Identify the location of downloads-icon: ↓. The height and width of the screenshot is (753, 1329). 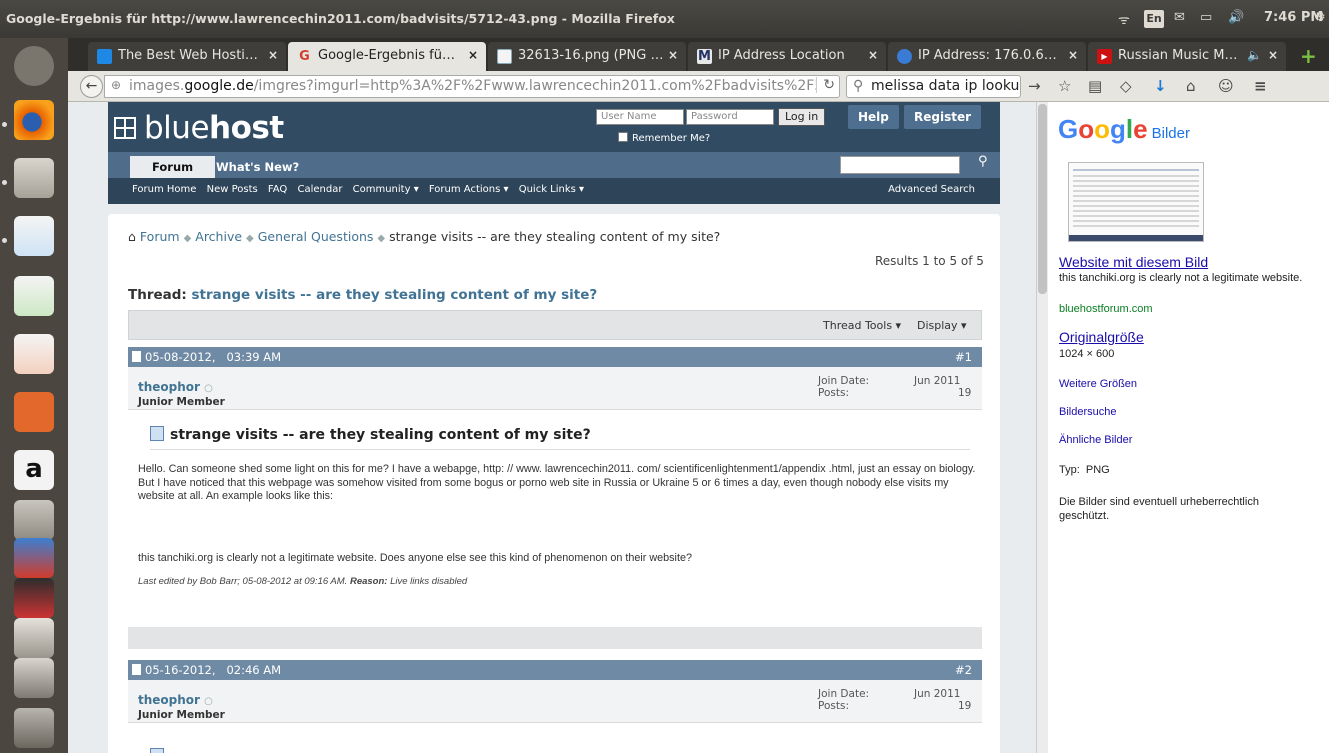
(1160, 86).